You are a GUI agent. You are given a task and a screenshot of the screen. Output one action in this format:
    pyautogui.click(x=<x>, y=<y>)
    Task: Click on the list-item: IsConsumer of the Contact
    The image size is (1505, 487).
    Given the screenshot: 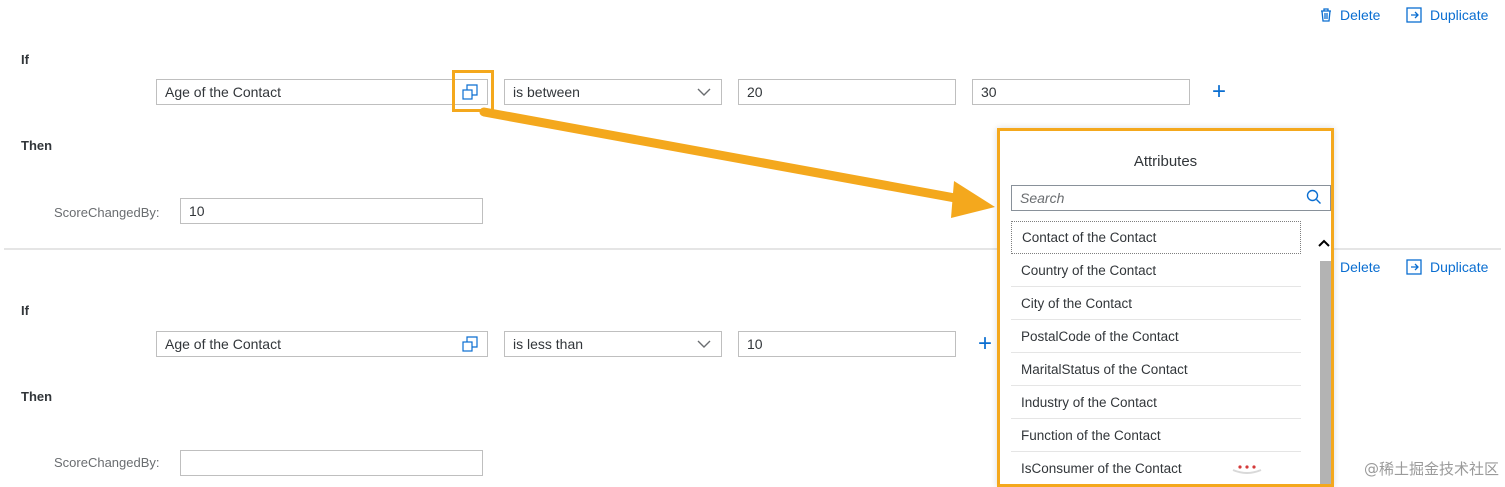 What is the action you would take?
    pyautogui.click(x=1156, y=468)
    